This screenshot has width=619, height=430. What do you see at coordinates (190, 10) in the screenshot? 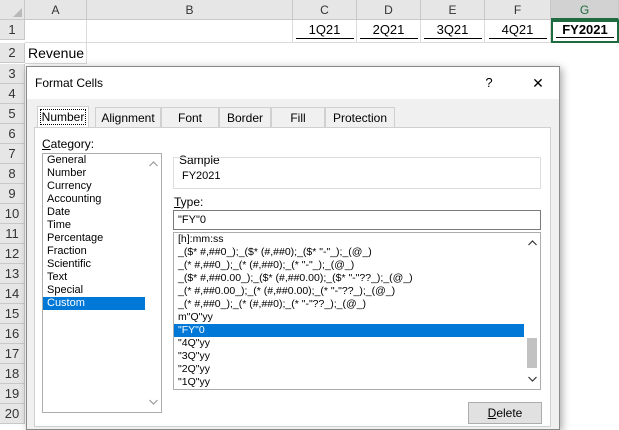
I see `column-header-b: B` at bounding box center [190, 10].